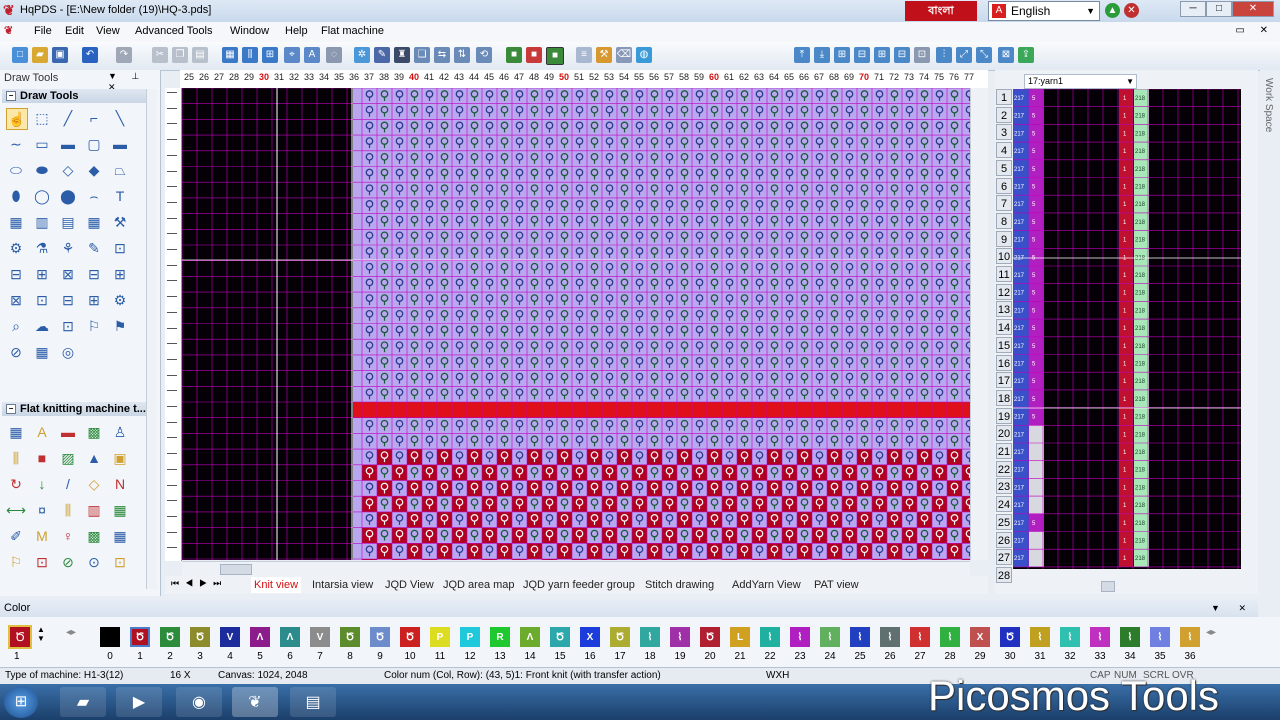 Image resolution: width=1280 pixels, height=720 pixels. What do you see at coordinates (68, 300) in the screenshot?
I see `draw-tool-38-icon: ⊟` at bounding box center [68, 300].